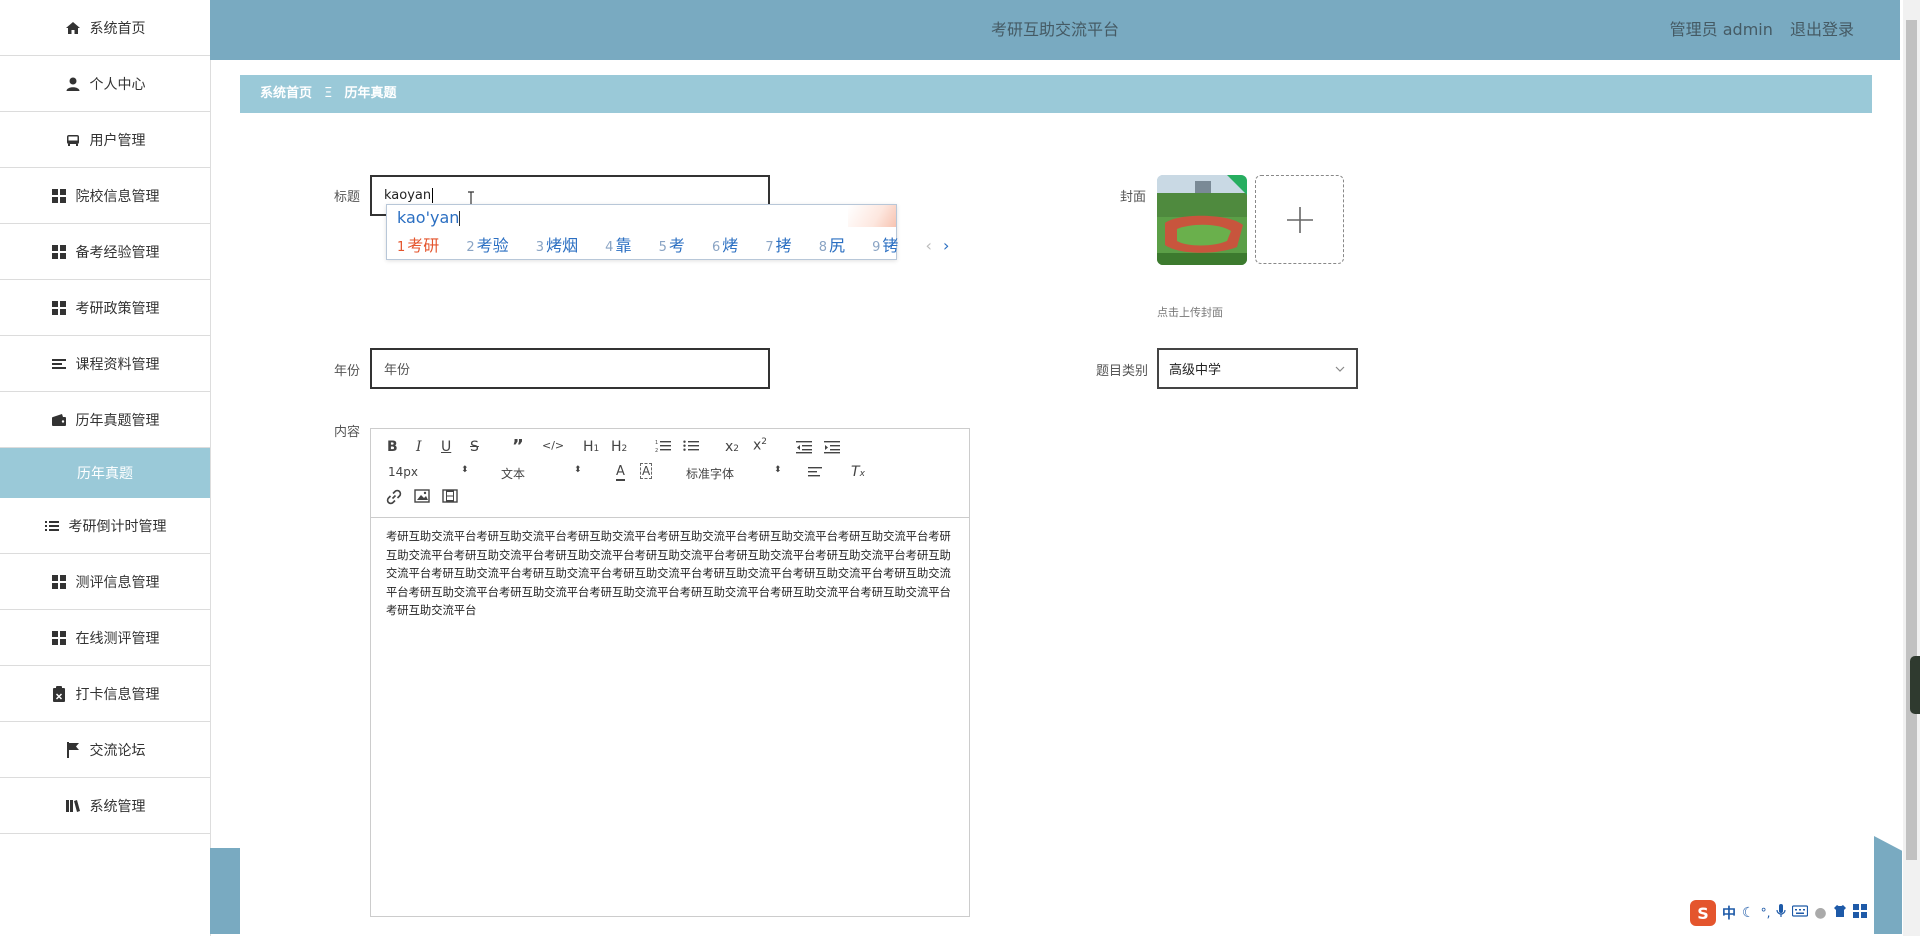 This screenshot has width=1920, height=936. What do you see at coordinates (446, 447) in the screenshot?
I see `underline-icon: U` at bounding box center [446, 447].